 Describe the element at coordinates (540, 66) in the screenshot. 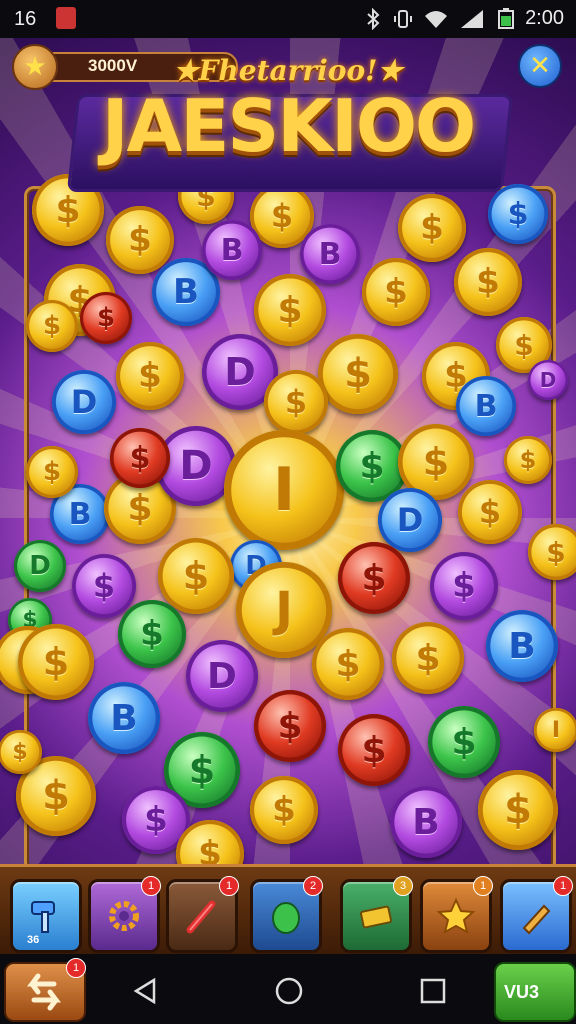

I see `close-button: ✕` at that location.